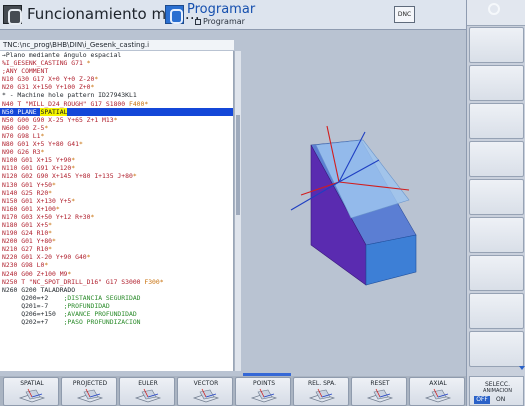 The height and width of the screenshot is (406, 525). I want to click on softkey-projected: PROJECTED, so click(89, 391).